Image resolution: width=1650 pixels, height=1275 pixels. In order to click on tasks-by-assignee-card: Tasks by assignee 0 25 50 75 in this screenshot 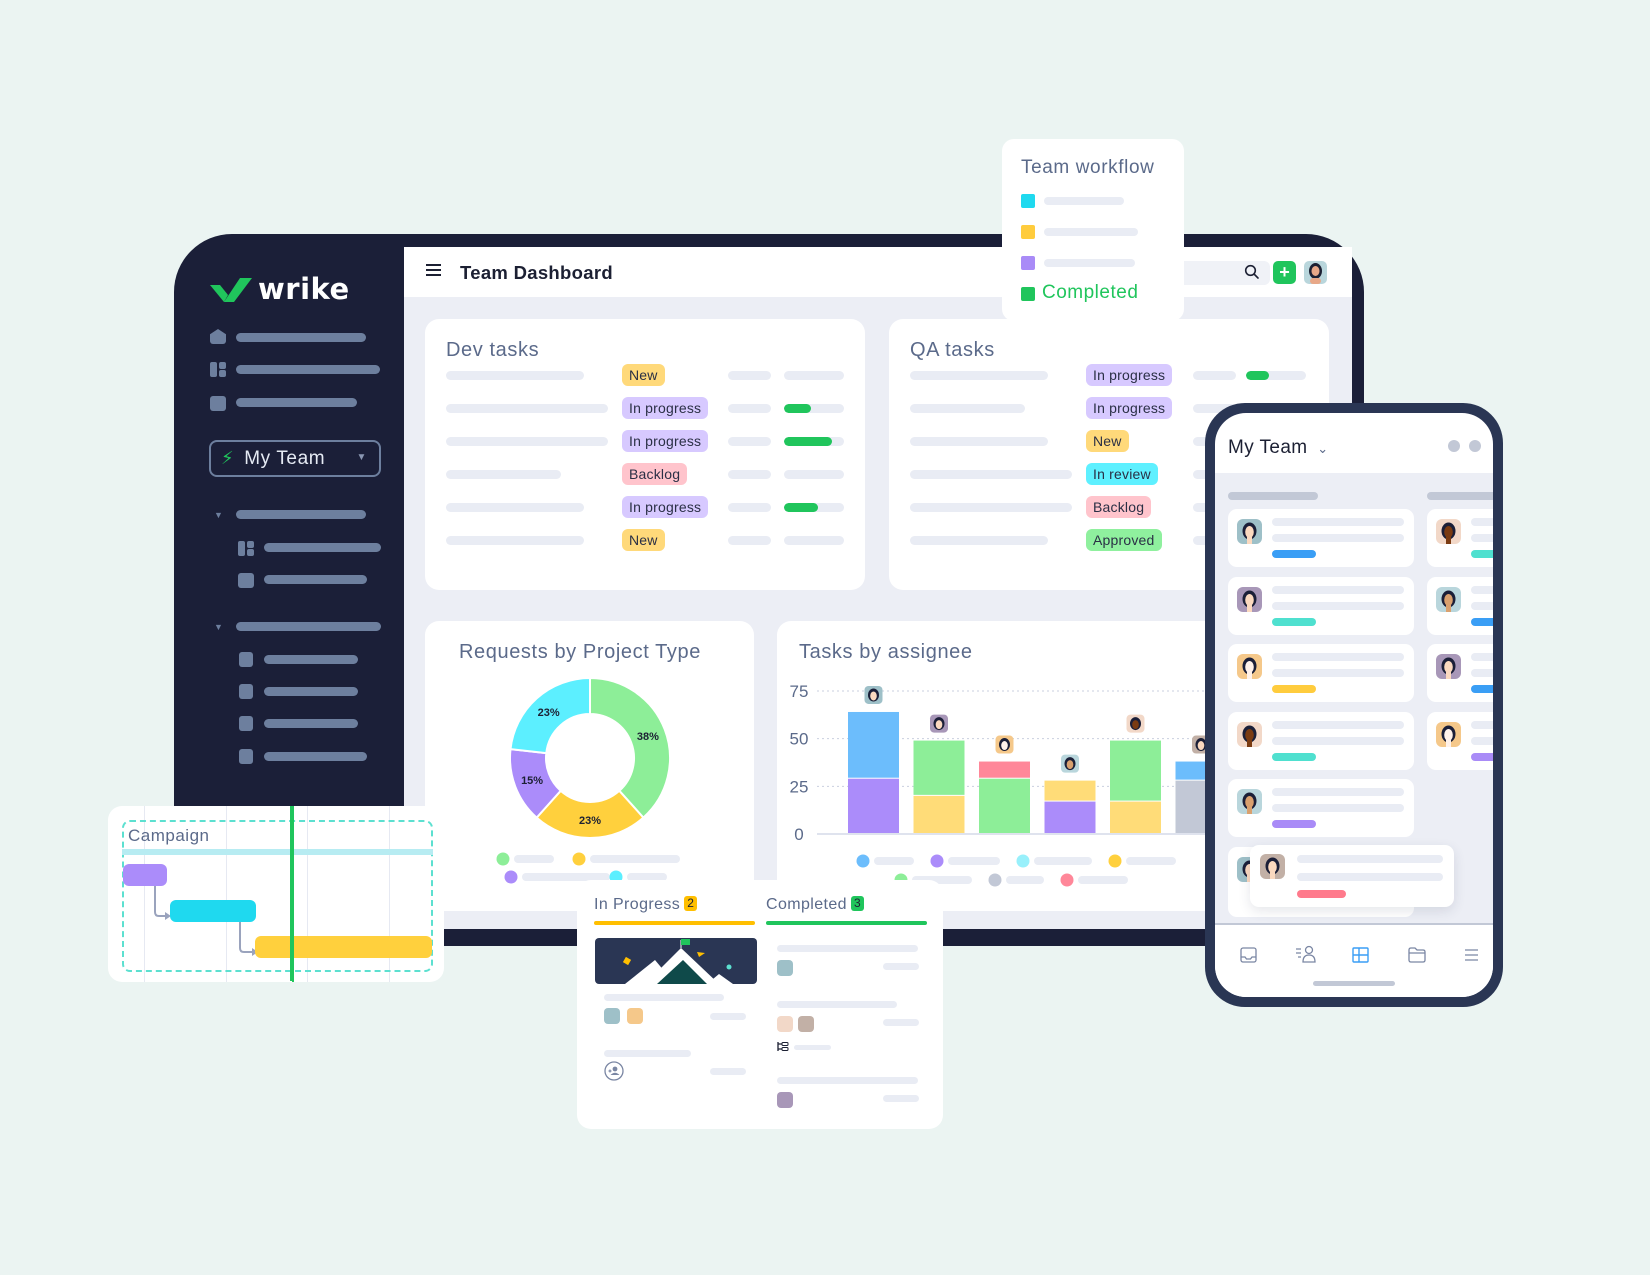, I will do `click(997, 766)`.